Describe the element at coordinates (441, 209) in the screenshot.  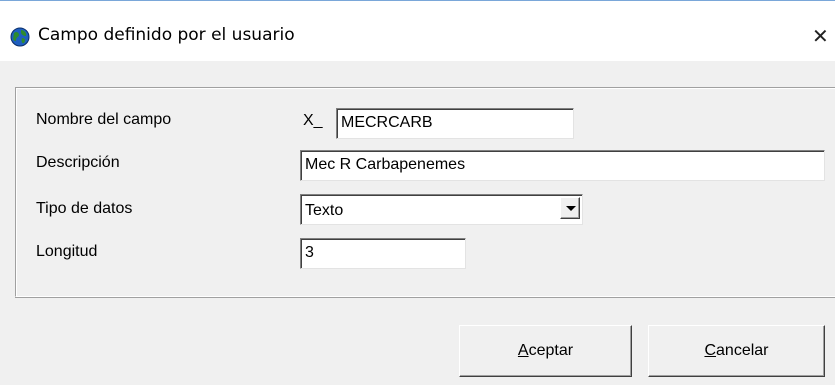
I see `data-type-select: Texto` at that location.